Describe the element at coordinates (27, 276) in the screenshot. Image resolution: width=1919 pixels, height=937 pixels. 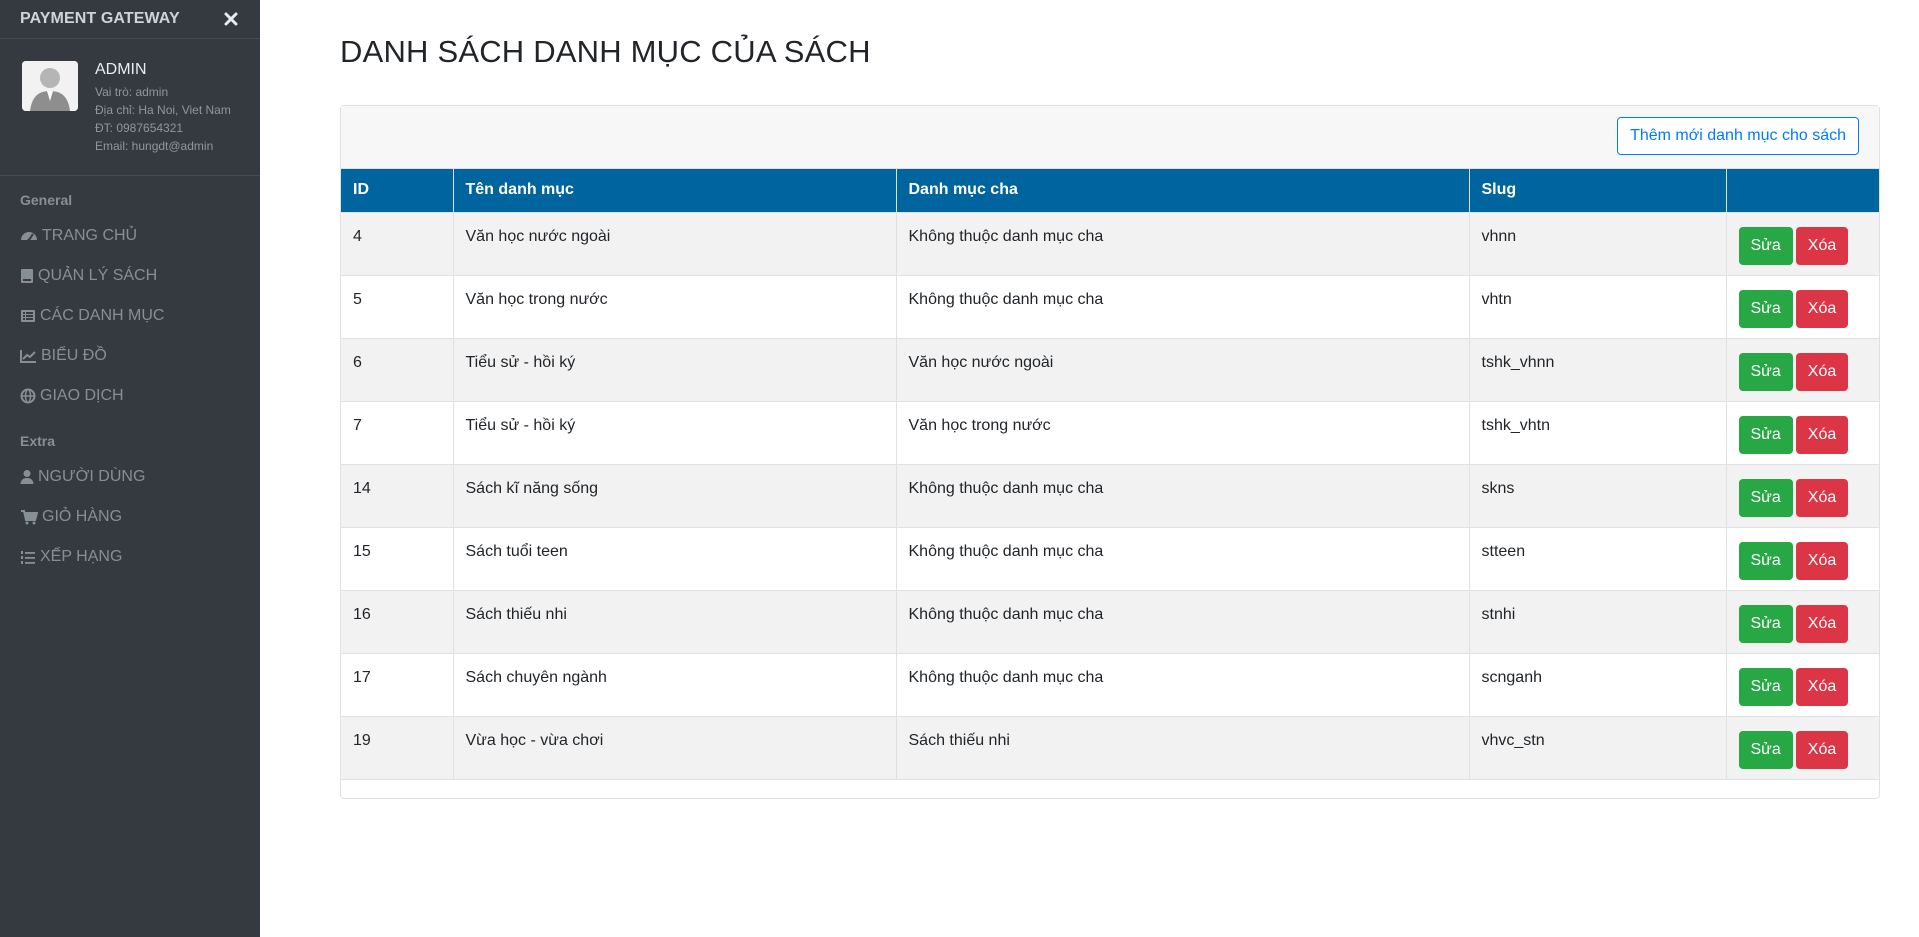
I see `book-icon` at that location.